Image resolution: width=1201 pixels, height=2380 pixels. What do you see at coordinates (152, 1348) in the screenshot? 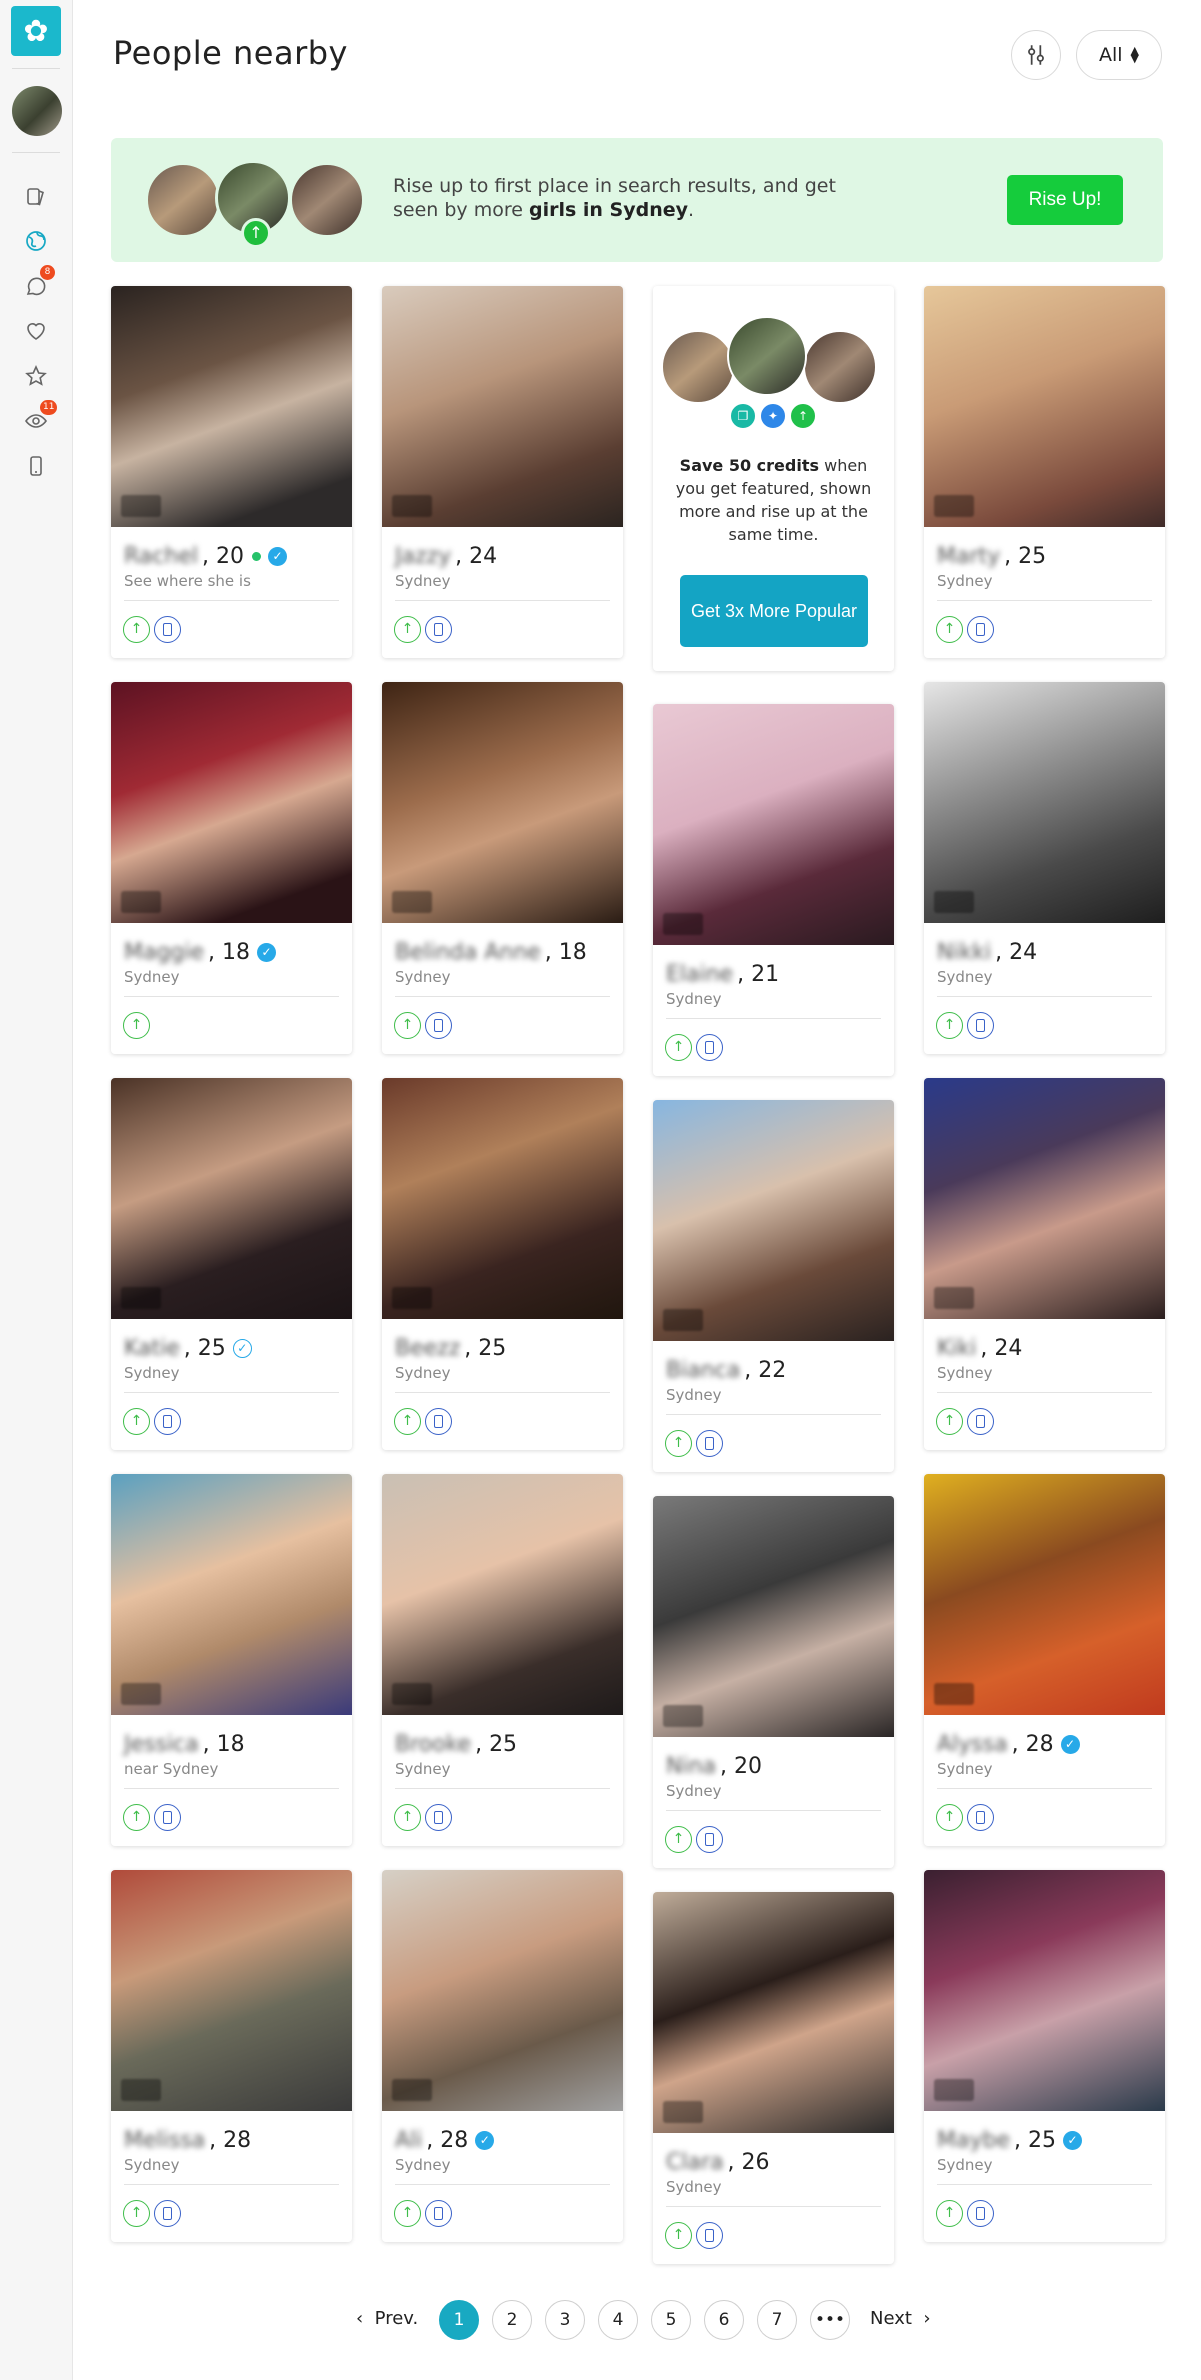
I see `profile-name: Katie` at bounding box center [152, 1348].